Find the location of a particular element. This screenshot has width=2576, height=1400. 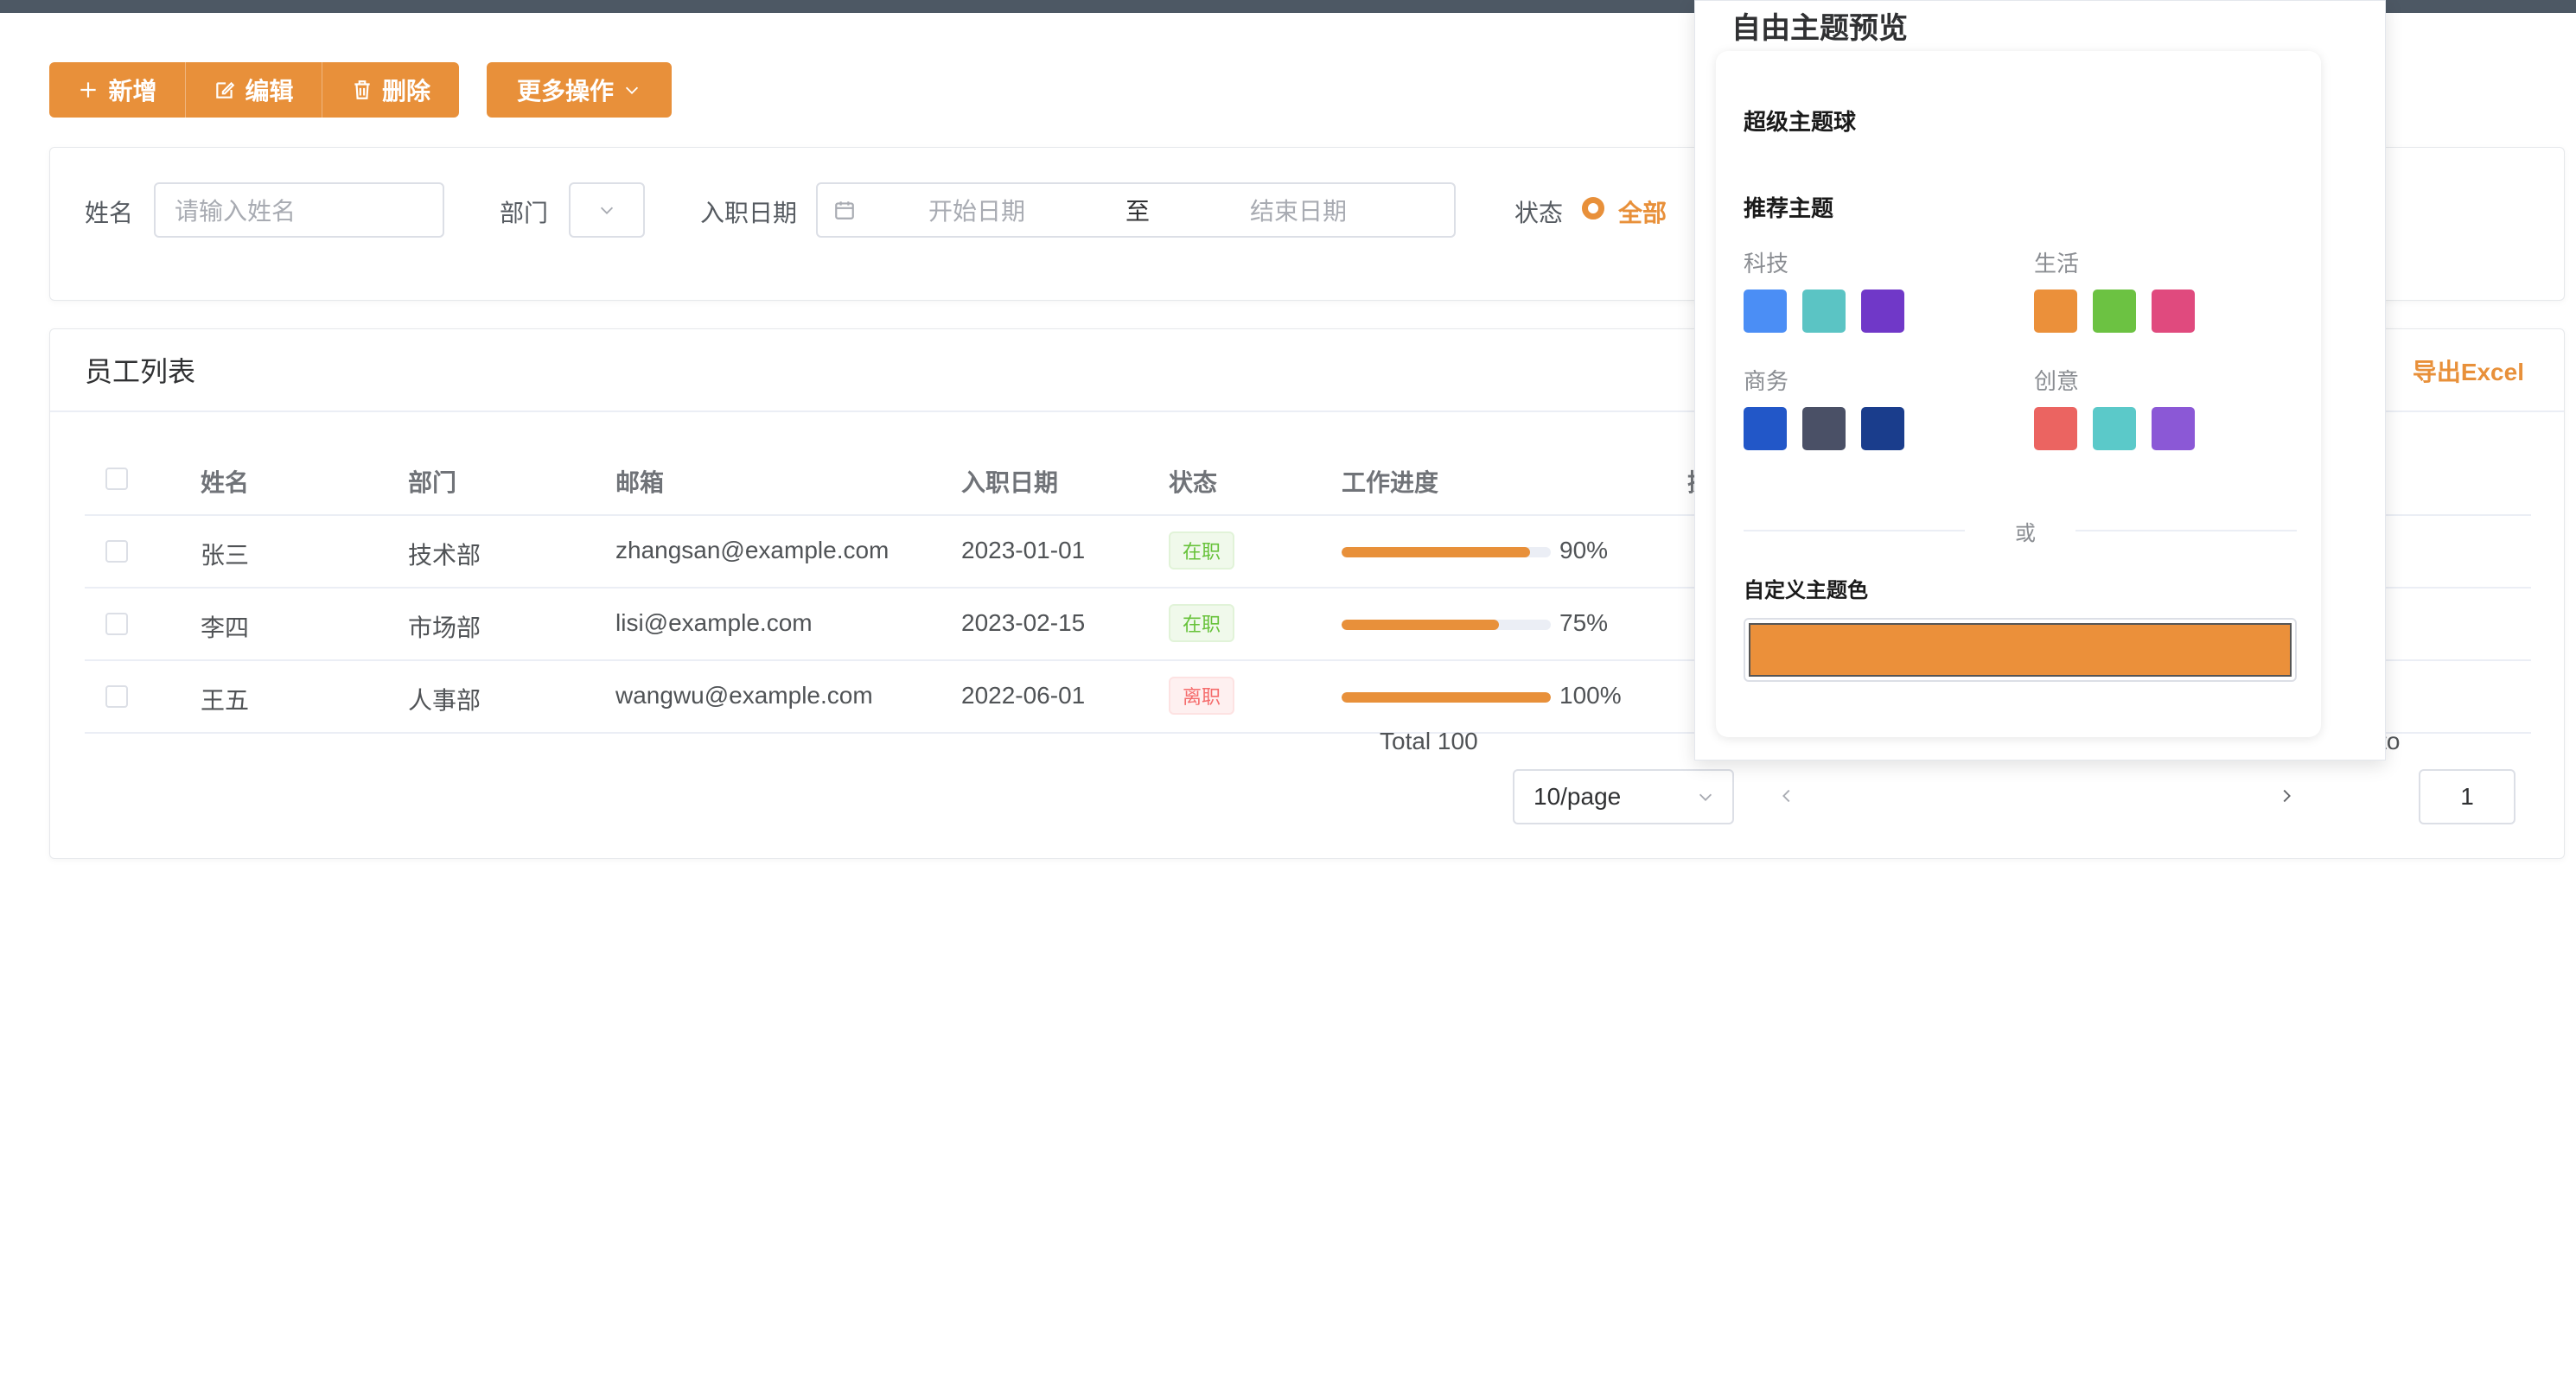

custom-color-label: 自定义主题色 is located at coordinates (1806, 590).